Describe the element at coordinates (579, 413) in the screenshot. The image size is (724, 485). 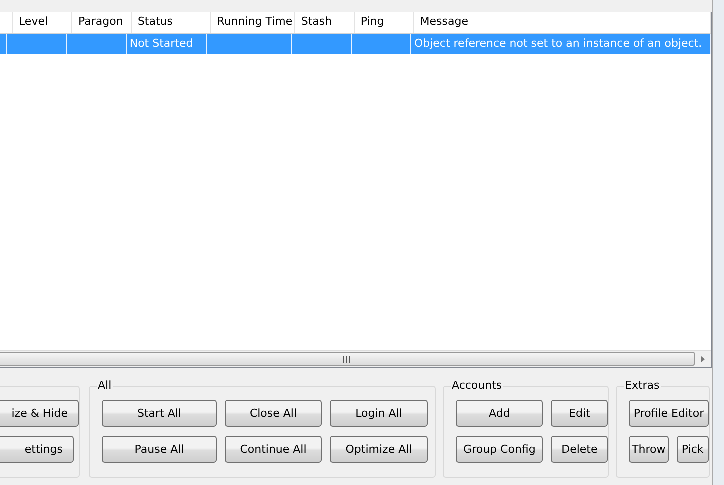
I see `action-button: Edit` at that location.